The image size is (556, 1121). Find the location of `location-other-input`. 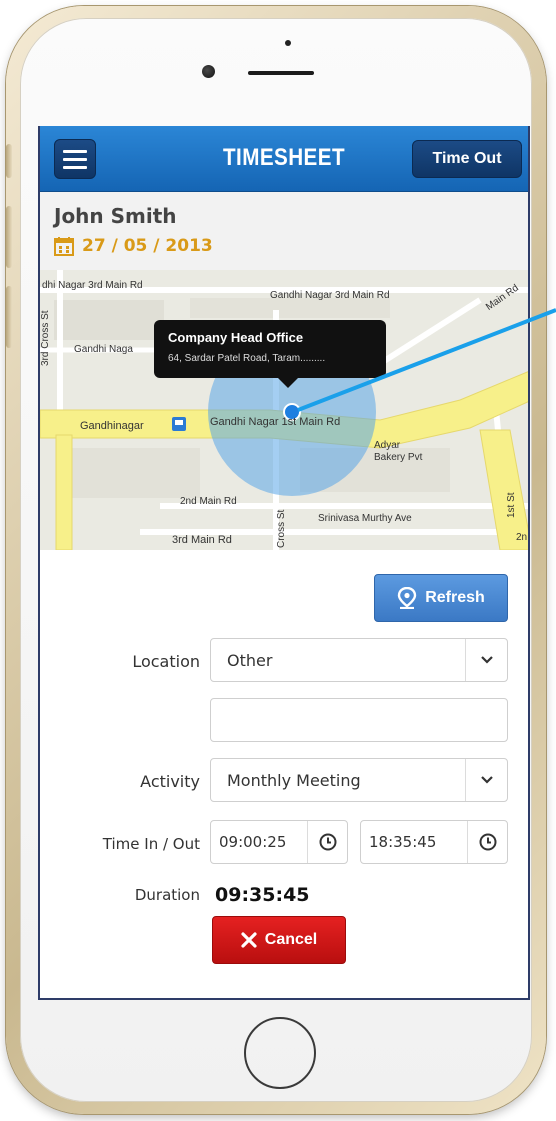

location-other-input is located at coordinates (359, 720).